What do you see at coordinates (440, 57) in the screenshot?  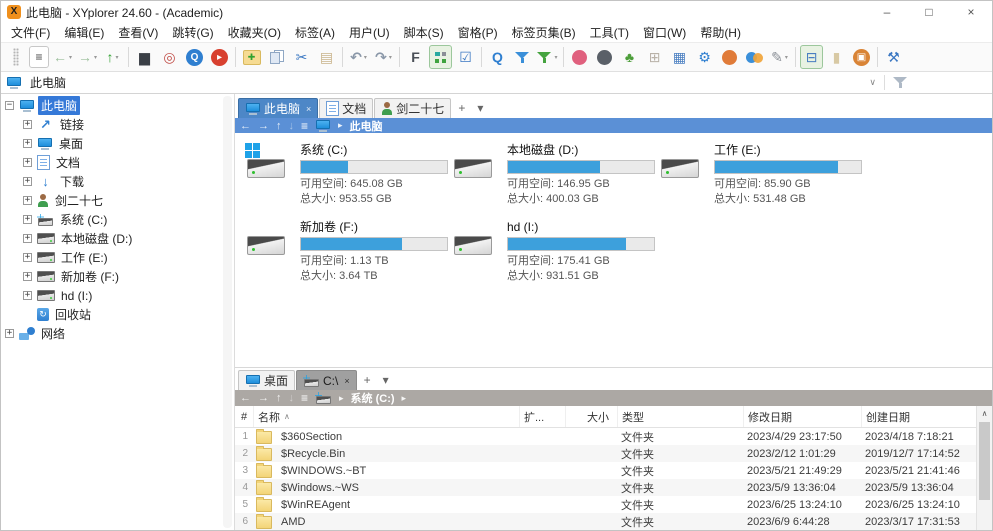 I see `show-mini-tree-button` at bounding box center [440, 57].